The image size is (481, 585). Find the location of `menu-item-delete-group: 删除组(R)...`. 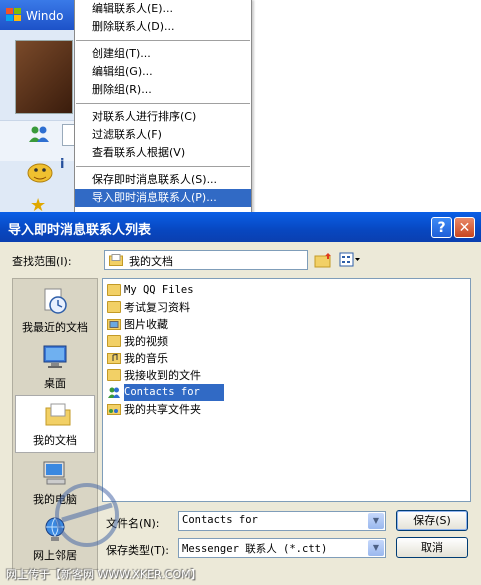

menu-item-delete-group: 删除组(R)... is located at coordinates (163, 90).